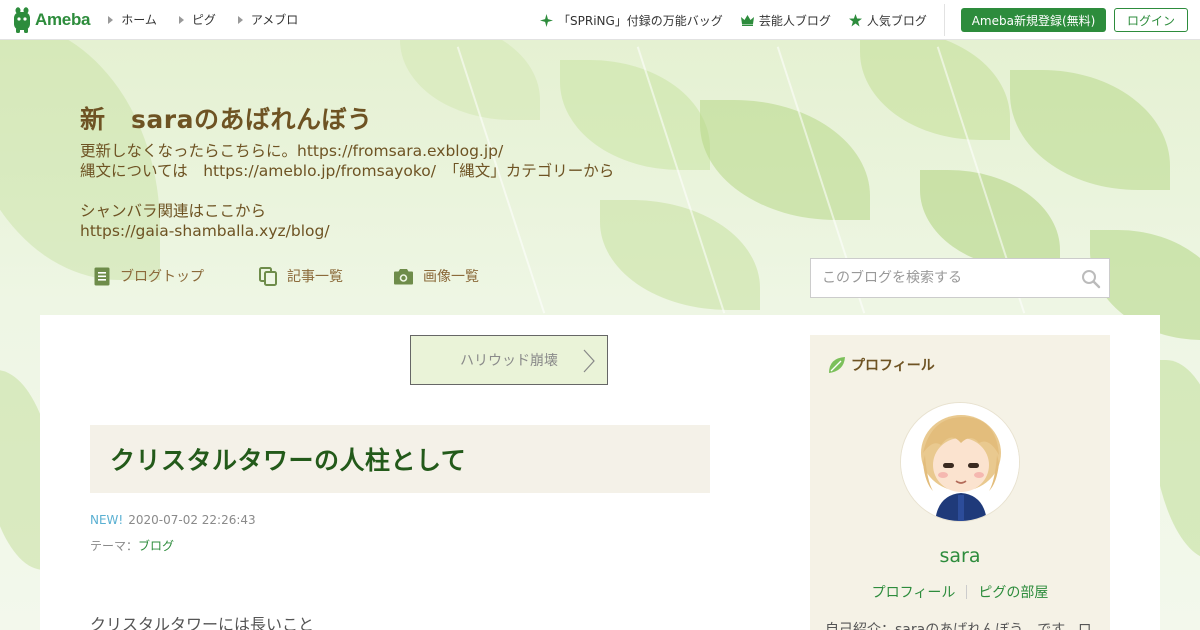 The width and height of the screenshot is (1200, 630). I want to click on profile-heading: プロフィール, so click(881, 365).